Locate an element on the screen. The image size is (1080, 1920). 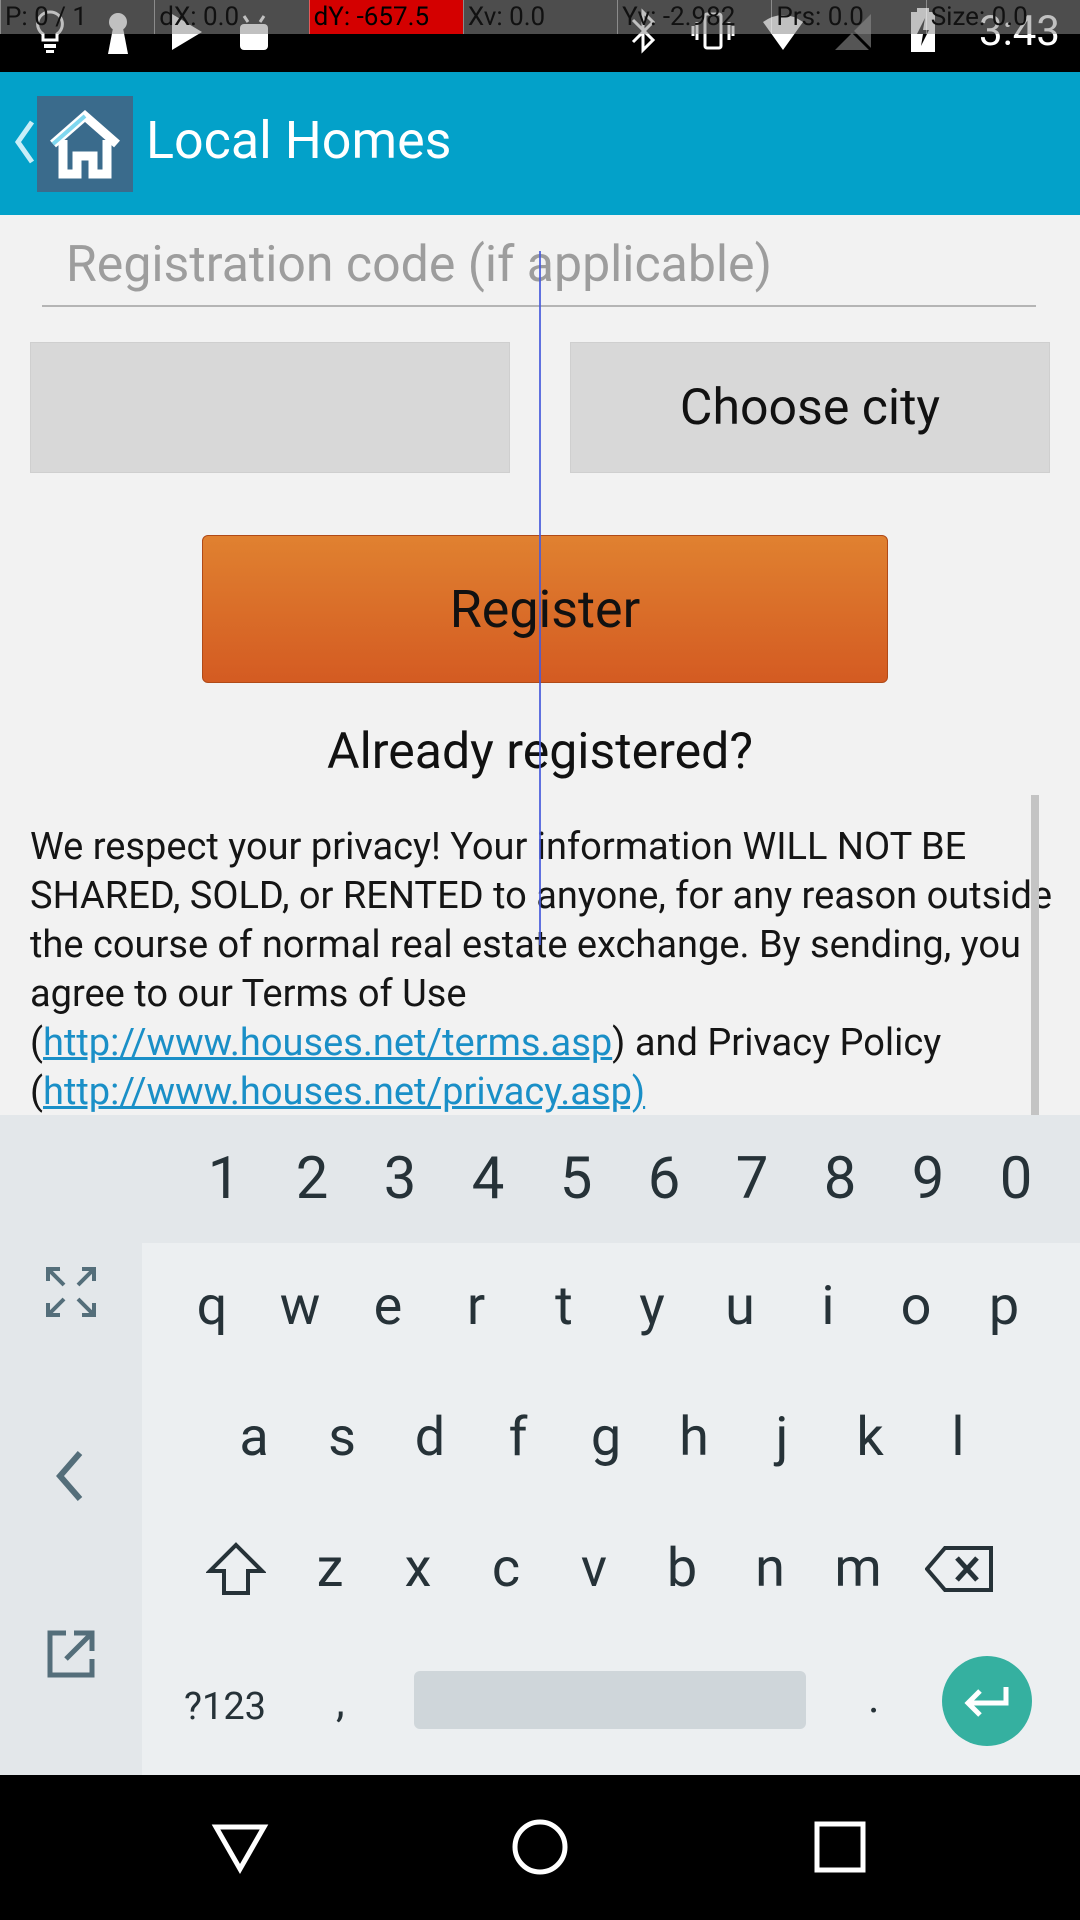
key-y: y is located at coordinates (652, 1306).